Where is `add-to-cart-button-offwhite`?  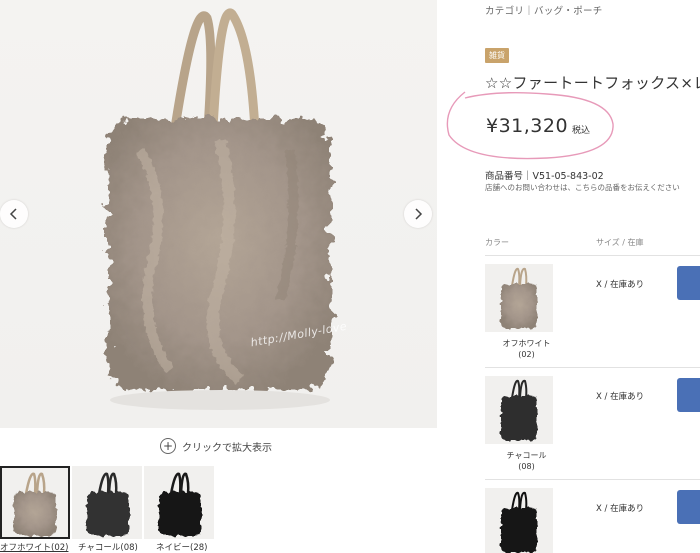
add-to-cart-button-offwhite is located at coordinates (688, 283).